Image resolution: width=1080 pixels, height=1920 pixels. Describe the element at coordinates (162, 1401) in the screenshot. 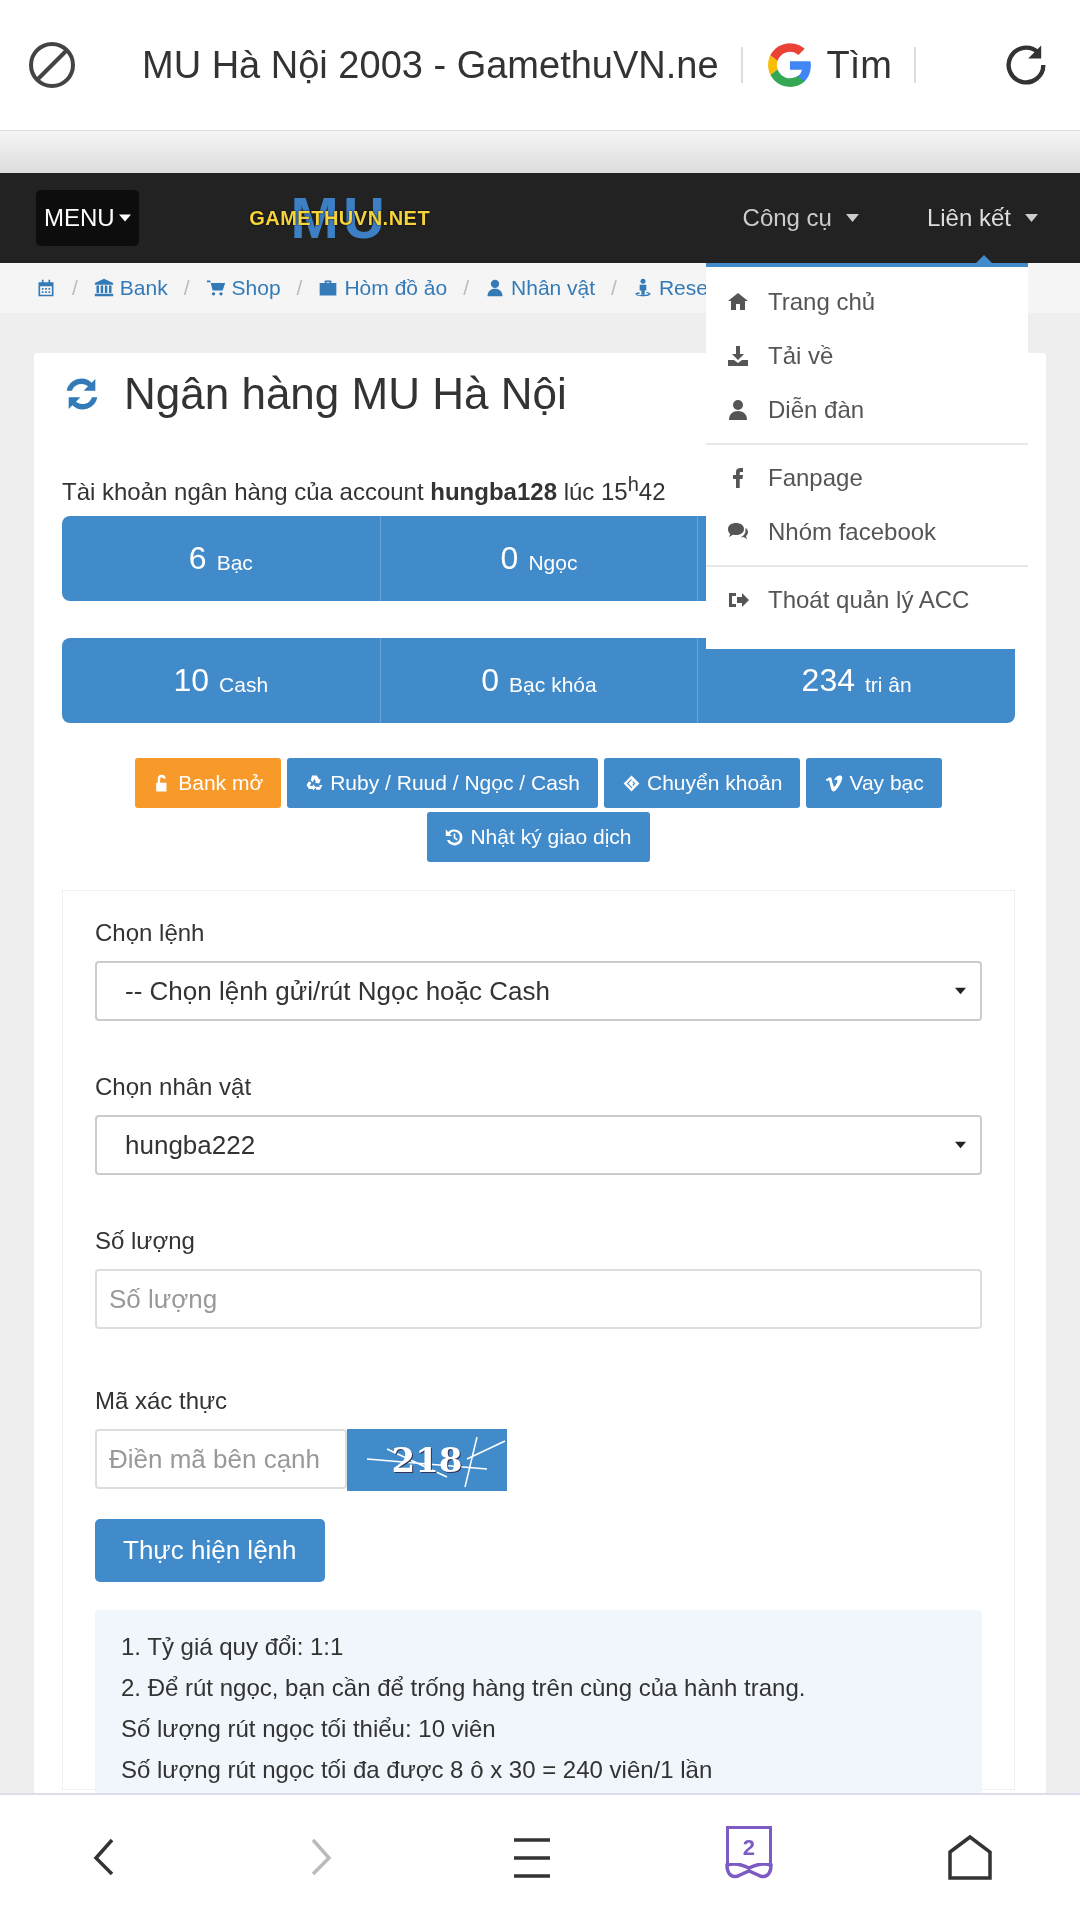

I see `field-label: Mã xác thực` at that location.